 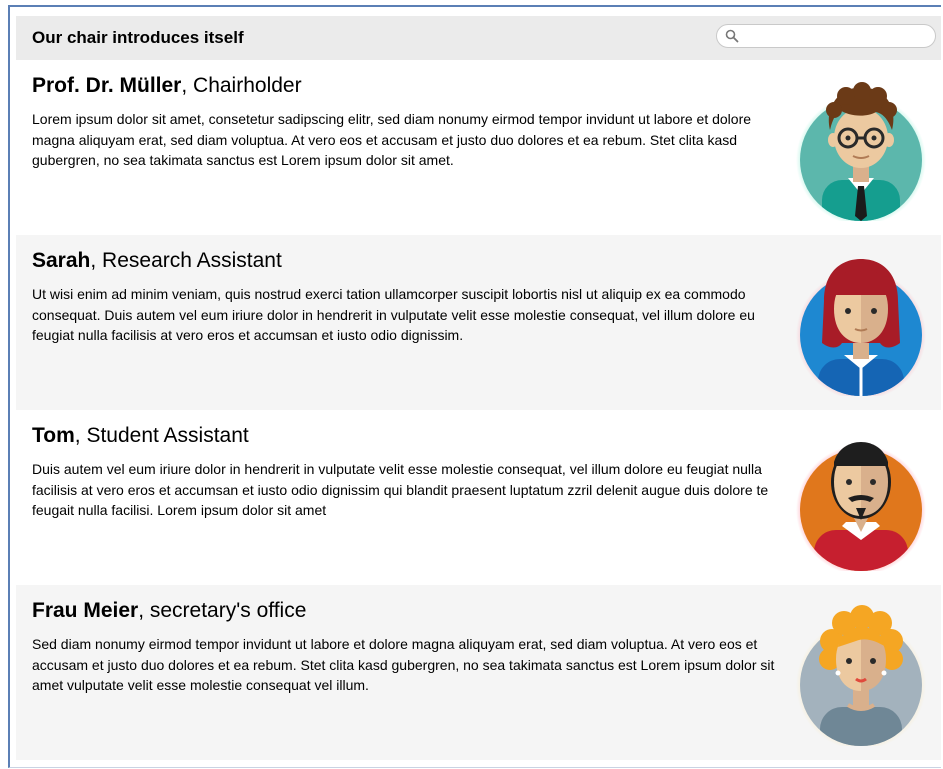 I want to click on person-heading: Sarah, Research Assistant, so click(x=157, y=261).